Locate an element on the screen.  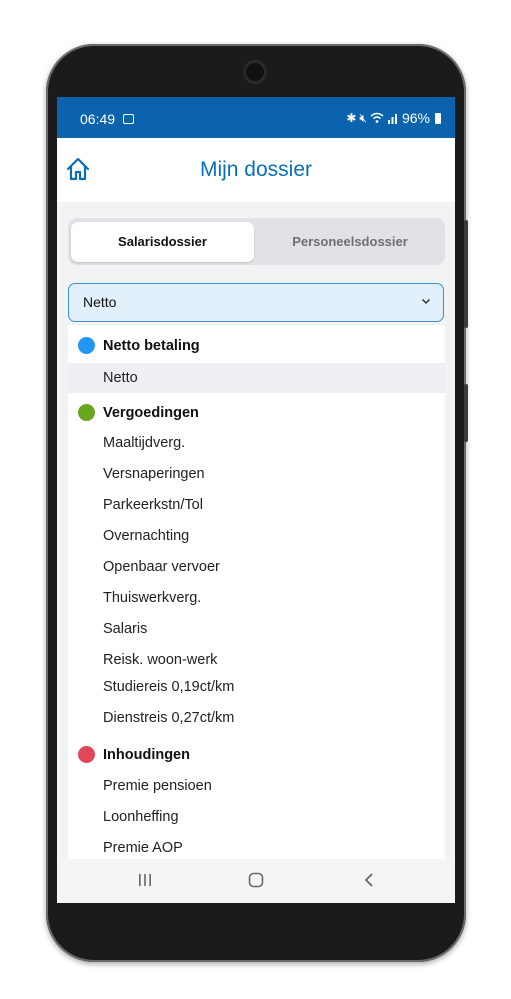
battery-icon is located at coordinates (438, 118).